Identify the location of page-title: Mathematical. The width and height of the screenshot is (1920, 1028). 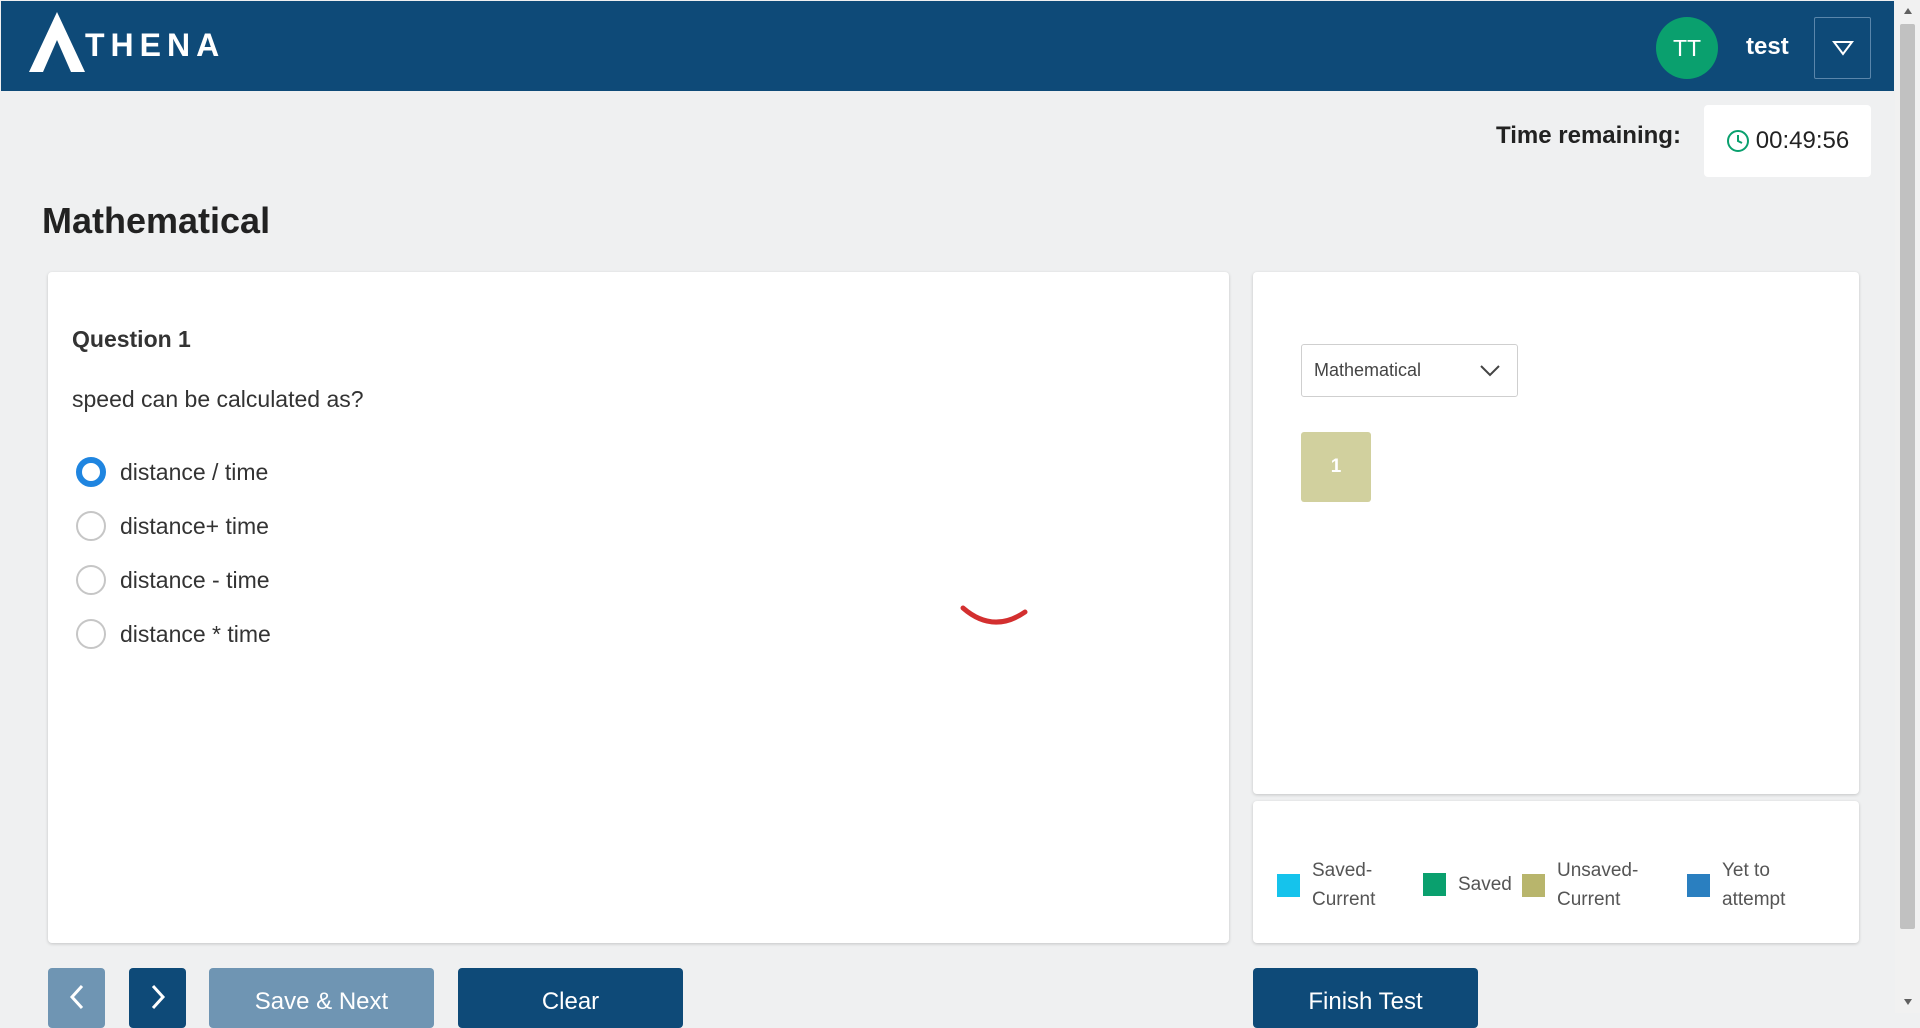
(156, 220).